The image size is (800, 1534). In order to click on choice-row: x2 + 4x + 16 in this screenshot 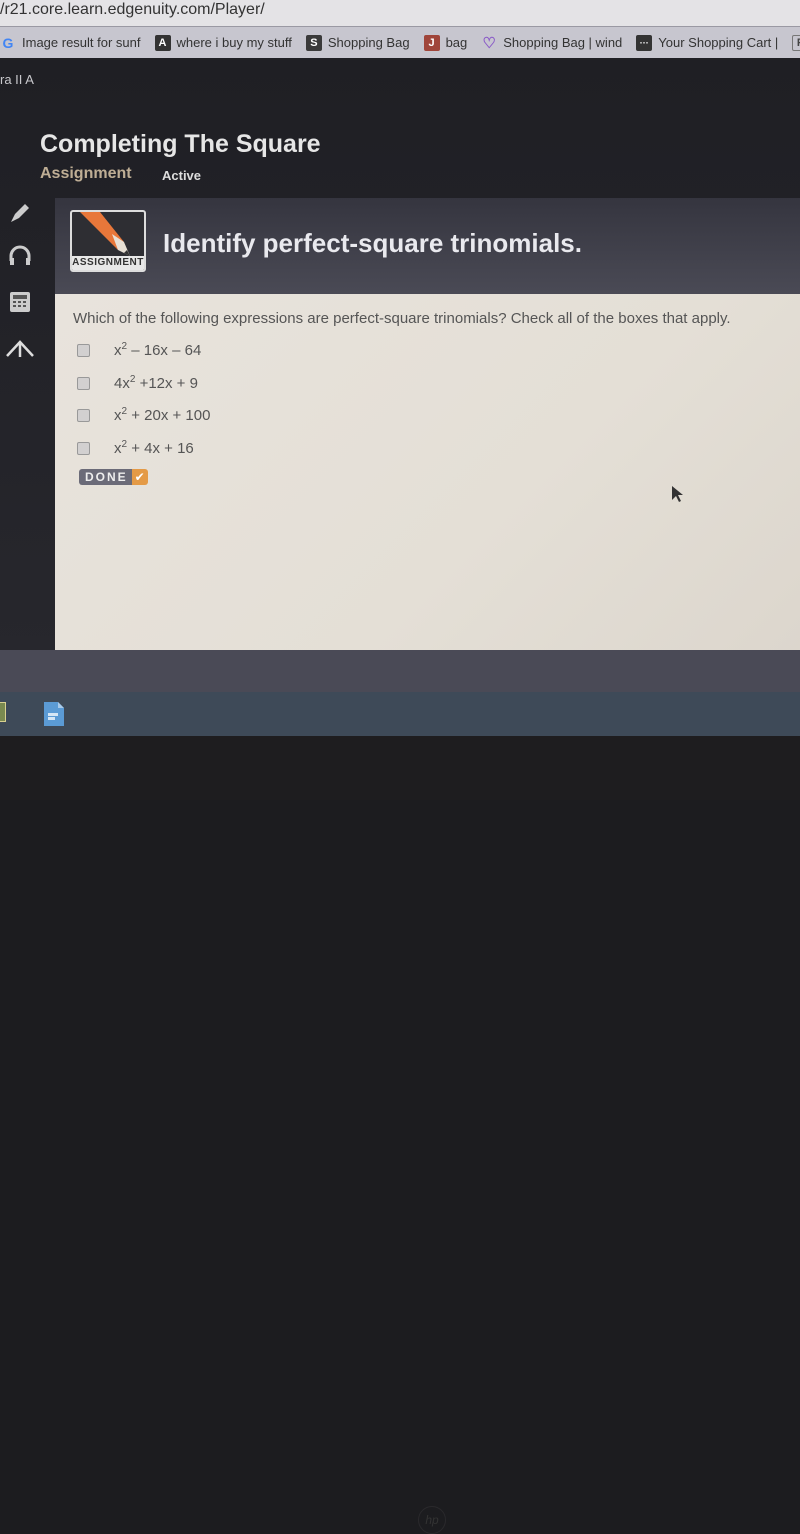, I will do `click(135, 448)`.